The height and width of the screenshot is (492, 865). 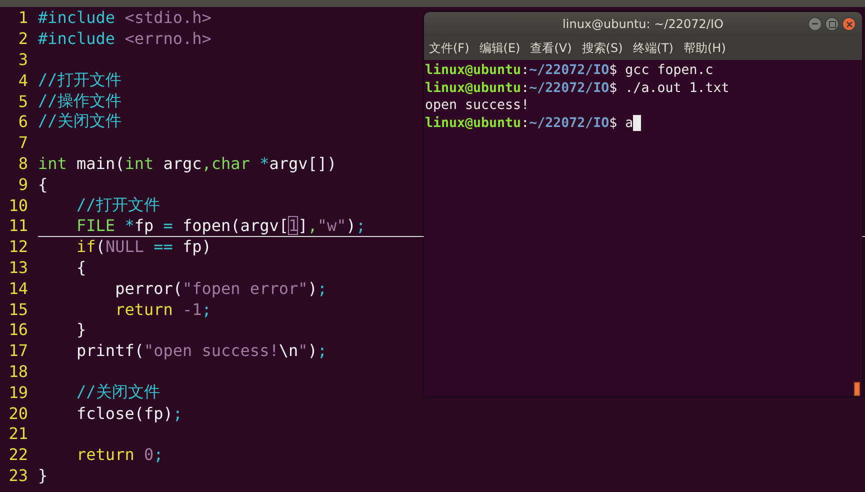 What do you see at coordinates (18, 454) in the screenshot?
I see `line-number: 22` at bounding box center [18, 454].